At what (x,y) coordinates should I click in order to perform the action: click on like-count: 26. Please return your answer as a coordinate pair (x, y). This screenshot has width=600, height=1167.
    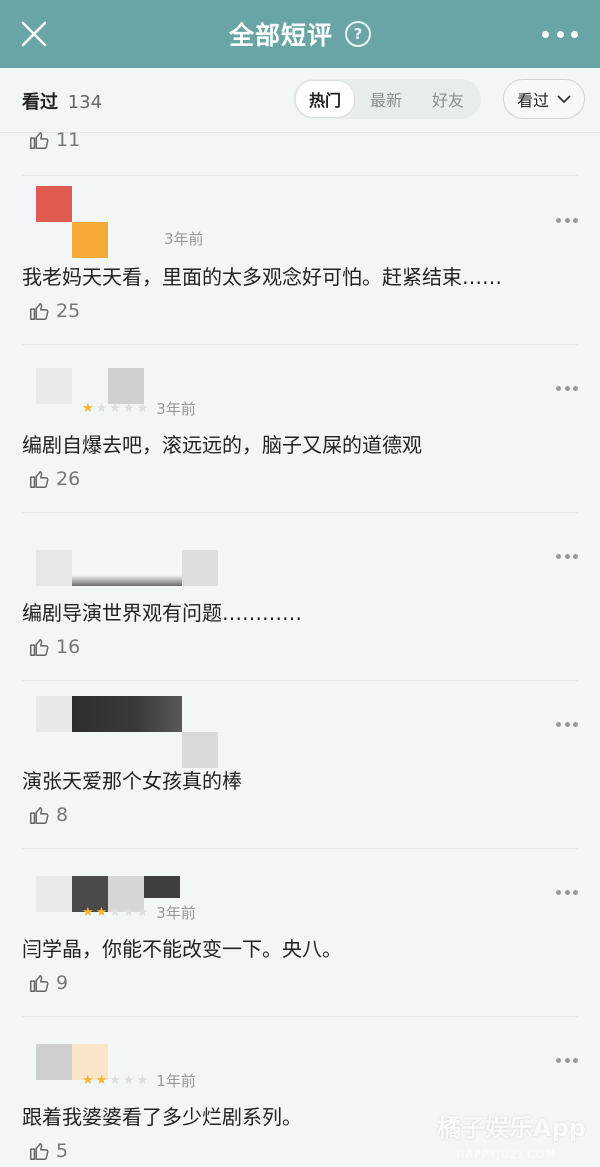
    Looking at the image, I should click on (68, 479).